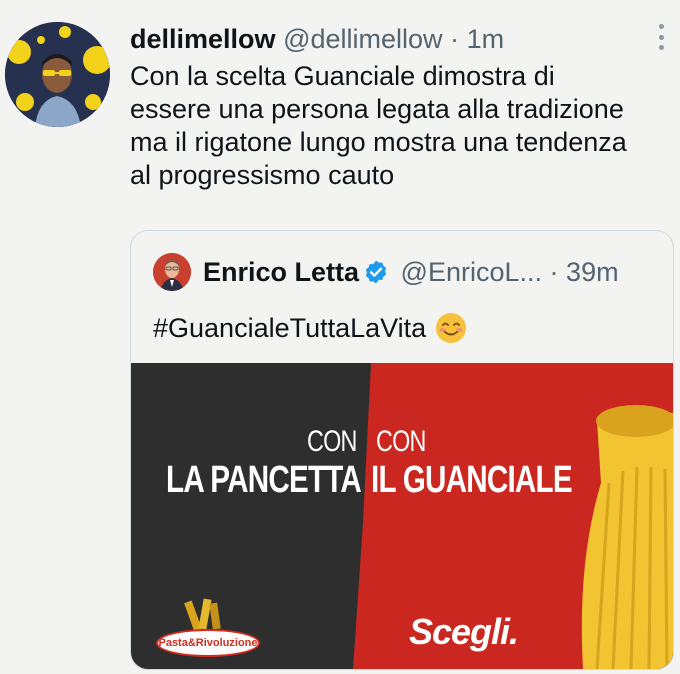  Describe the element at coordinates (332, 441) in the screenshot. I see `ad-con-left: CON` at that location.